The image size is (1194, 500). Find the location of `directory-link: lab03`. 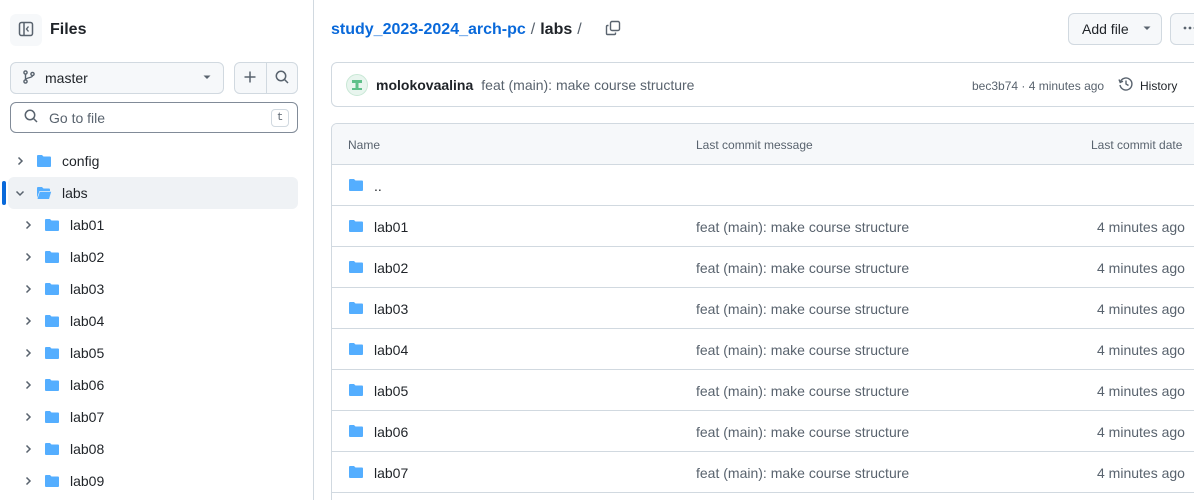

directory-link: lab03 is located at coordinates (391, 309).